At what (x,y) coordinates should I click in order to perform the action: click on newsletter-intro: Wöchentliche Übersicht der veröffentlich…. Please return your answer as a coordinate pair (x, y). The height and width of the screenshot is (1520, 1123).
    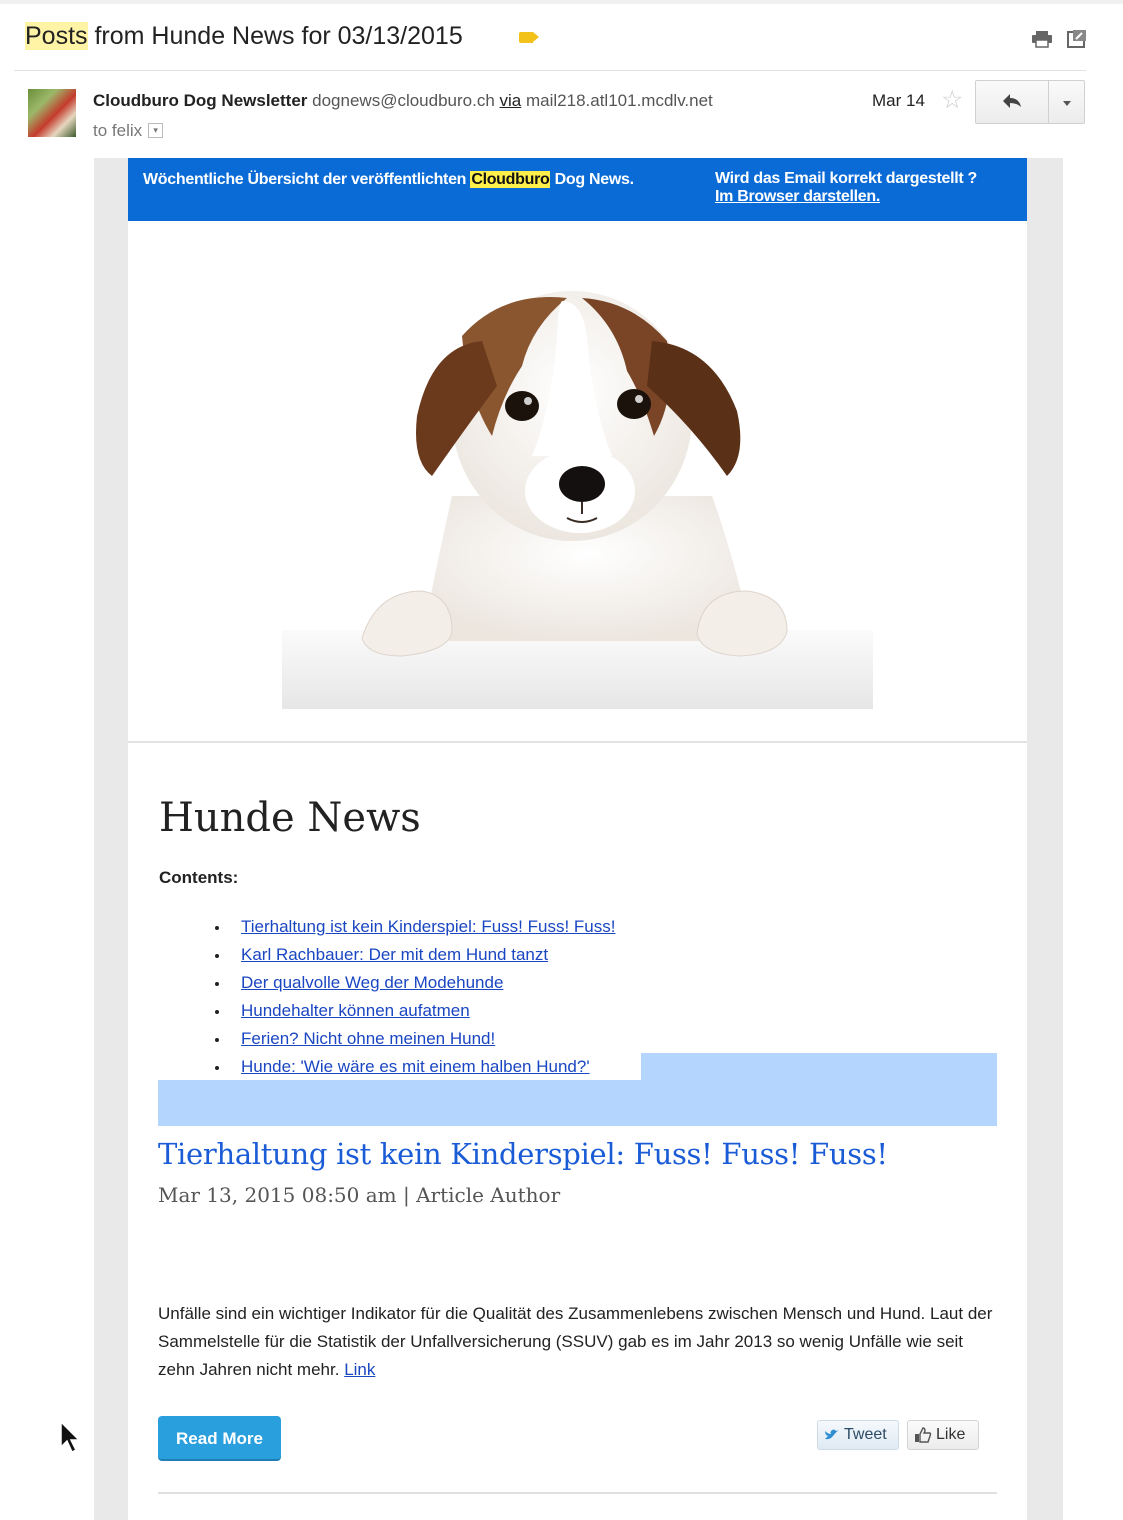
    Looking at the image, I should click on (388, 180).